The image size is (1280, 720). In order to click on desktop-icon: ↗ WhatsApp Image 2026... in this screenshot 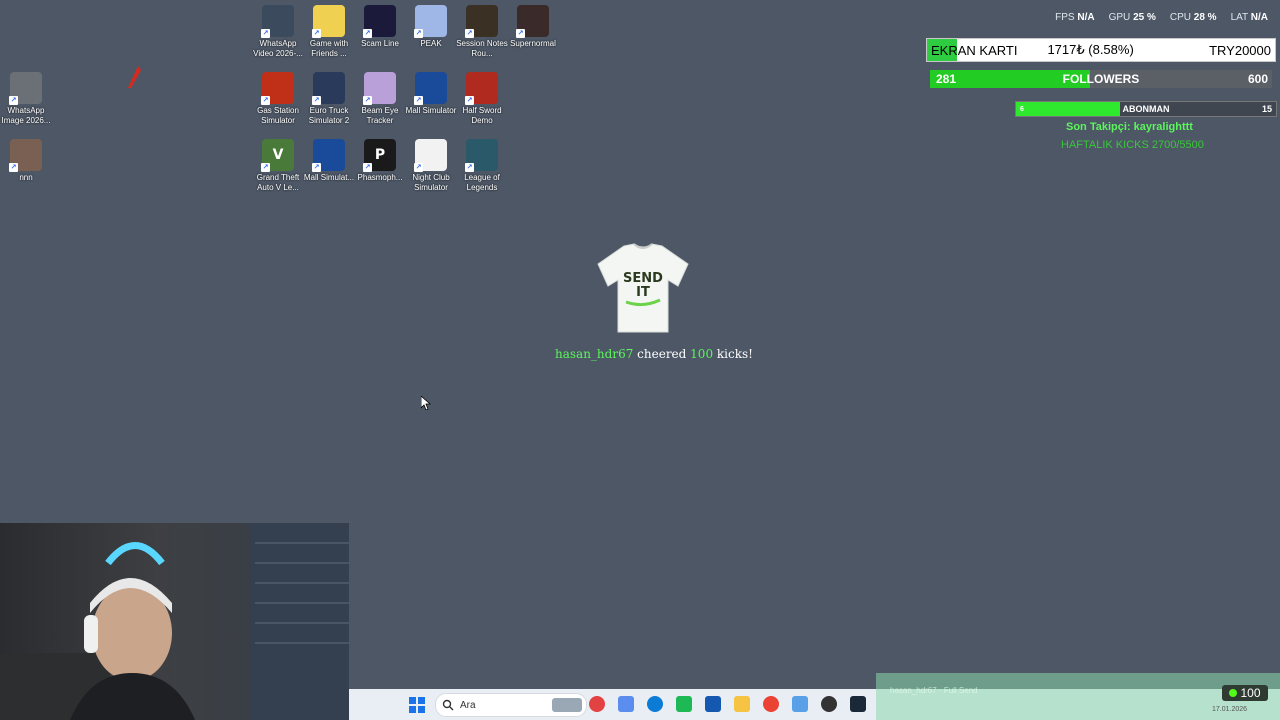, I will do `click(26, 99)`.